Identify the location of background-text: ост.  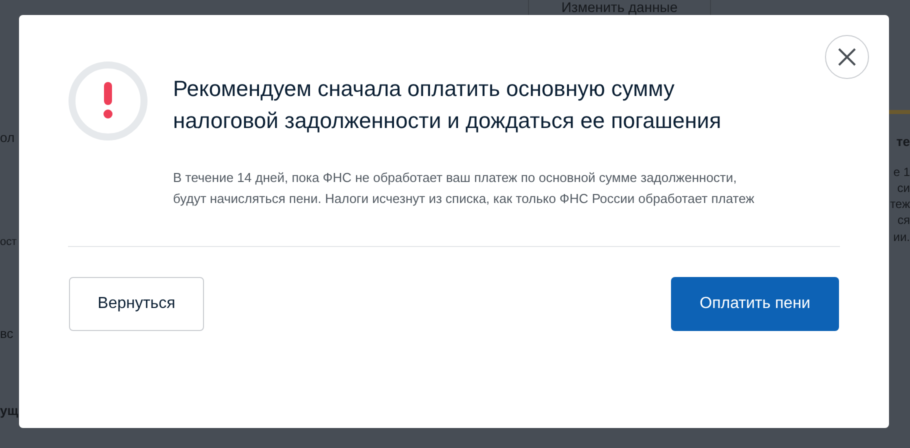
(8, 242).